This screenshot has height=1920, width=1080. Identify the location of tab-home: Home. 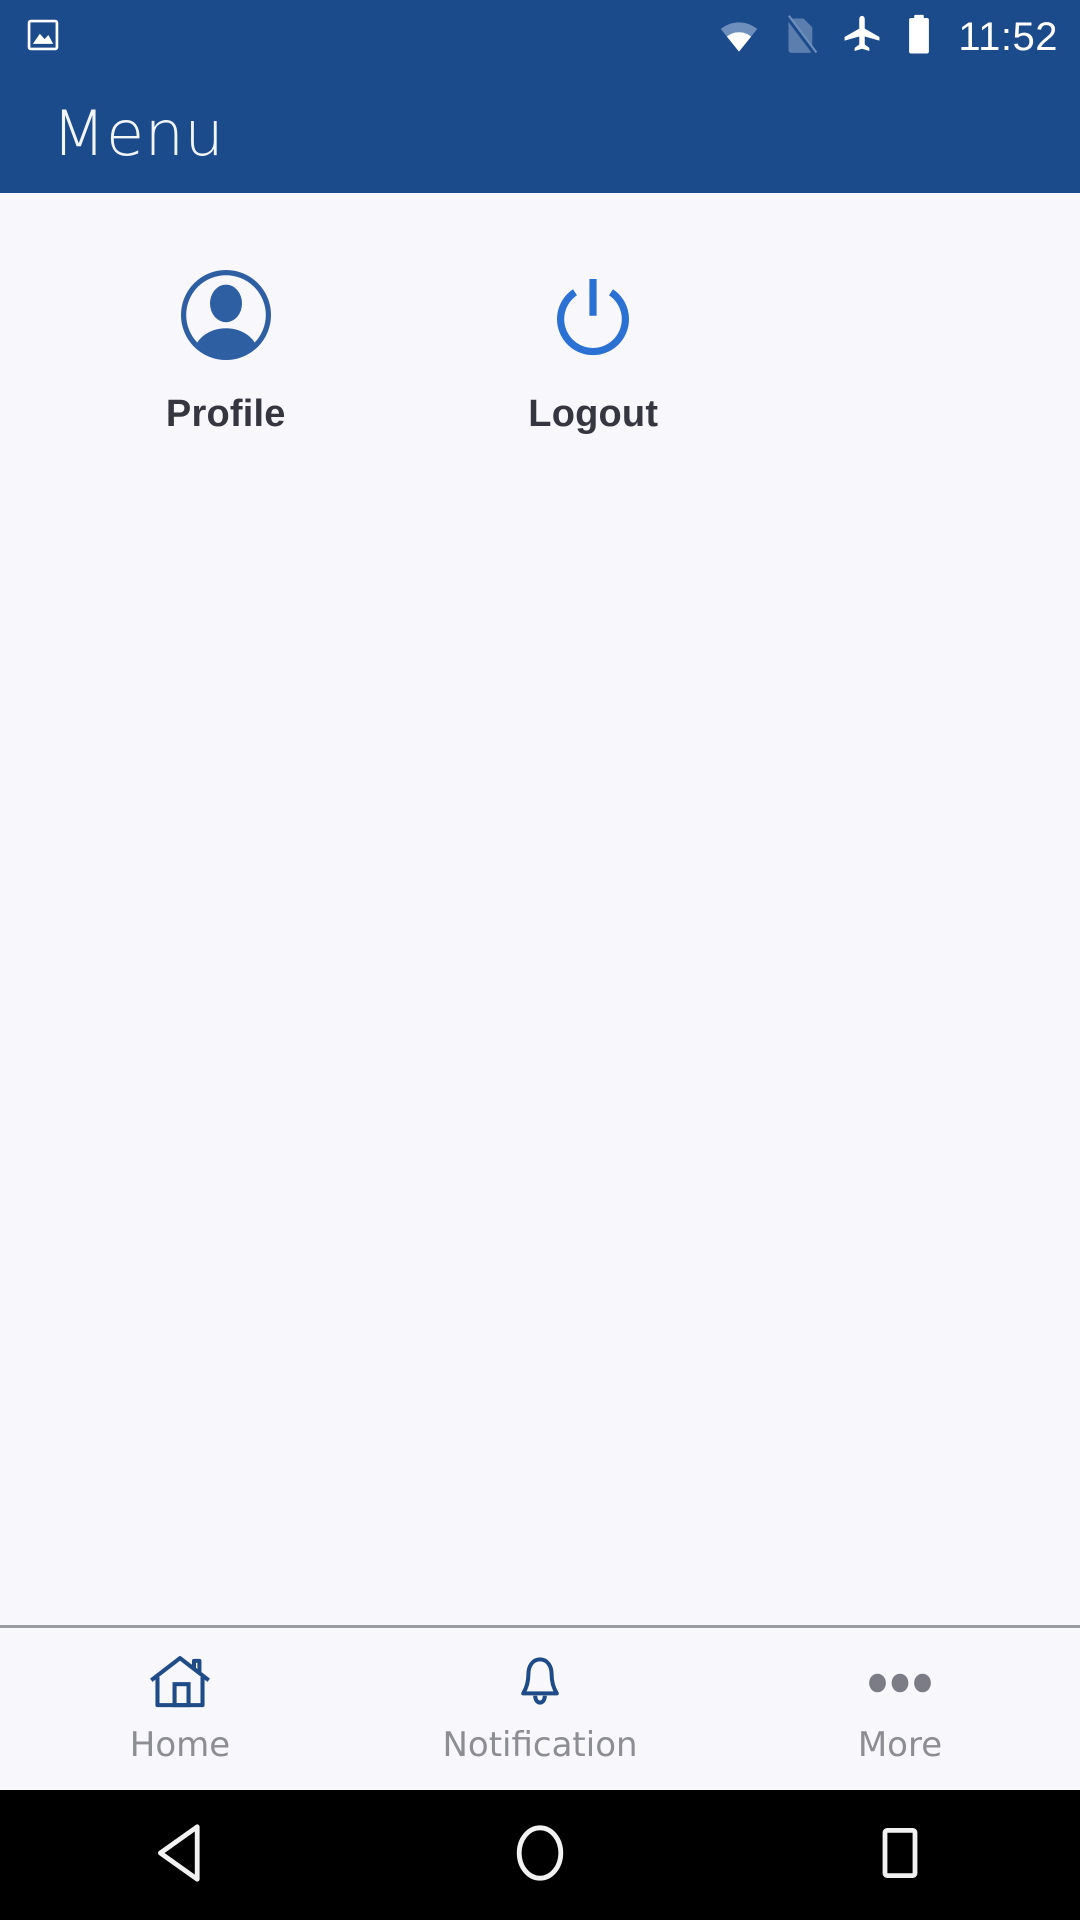
(180, 1709).